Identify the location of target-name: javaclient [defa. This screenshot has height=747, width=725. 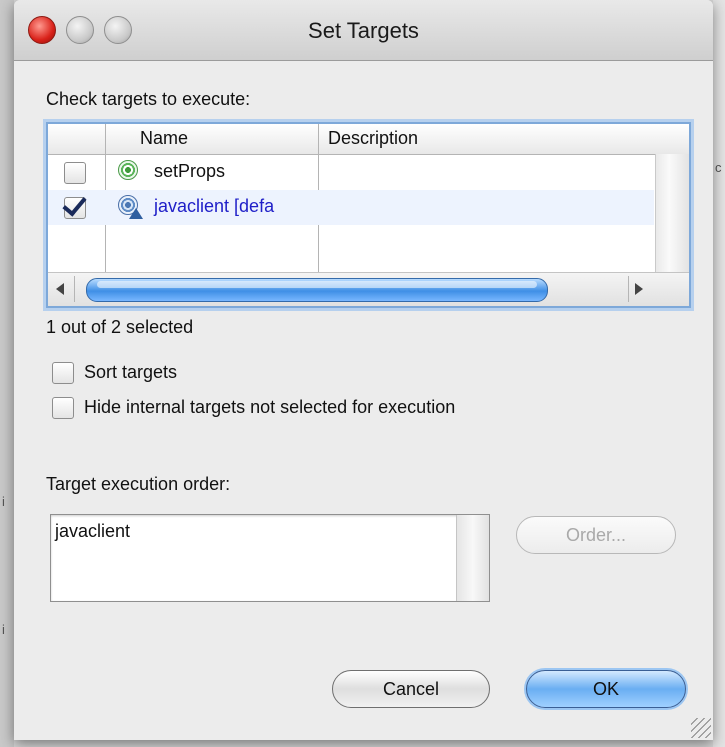
(214, 206).